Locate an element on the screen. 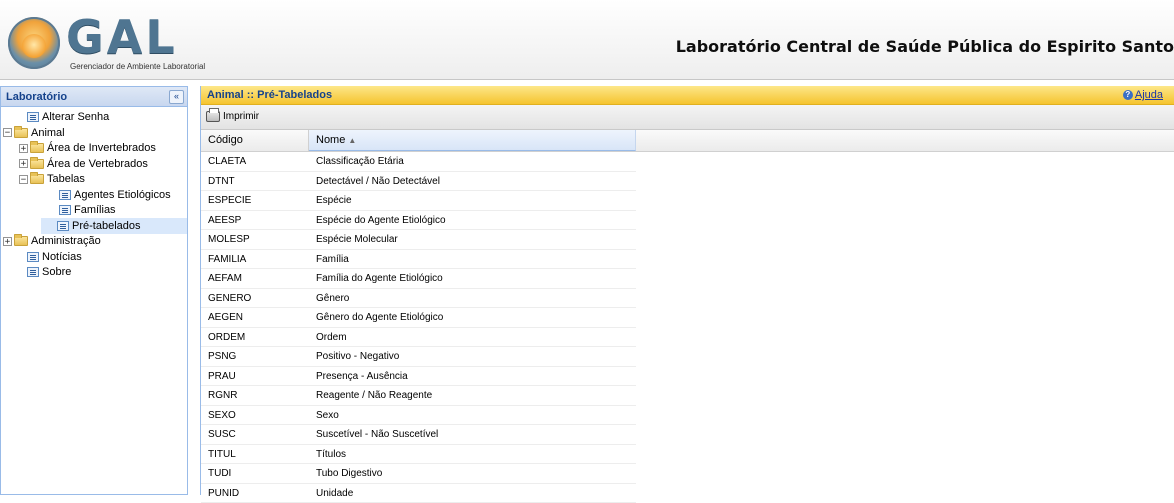 This screenshot has height=503, width=1174. cell-codigo: RGNR is located at coordinates (222, 395).